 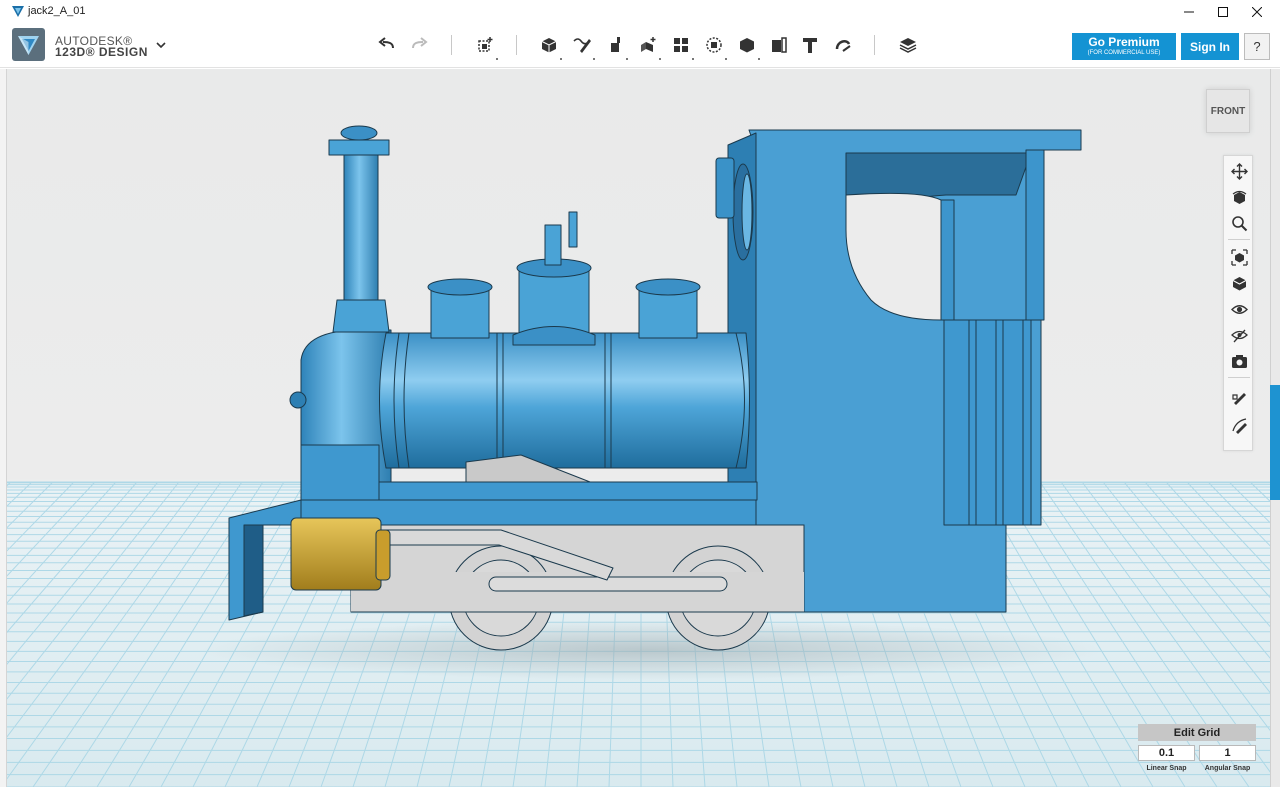 I want to click on front-buffer-beam, so click(x=265, y=560).